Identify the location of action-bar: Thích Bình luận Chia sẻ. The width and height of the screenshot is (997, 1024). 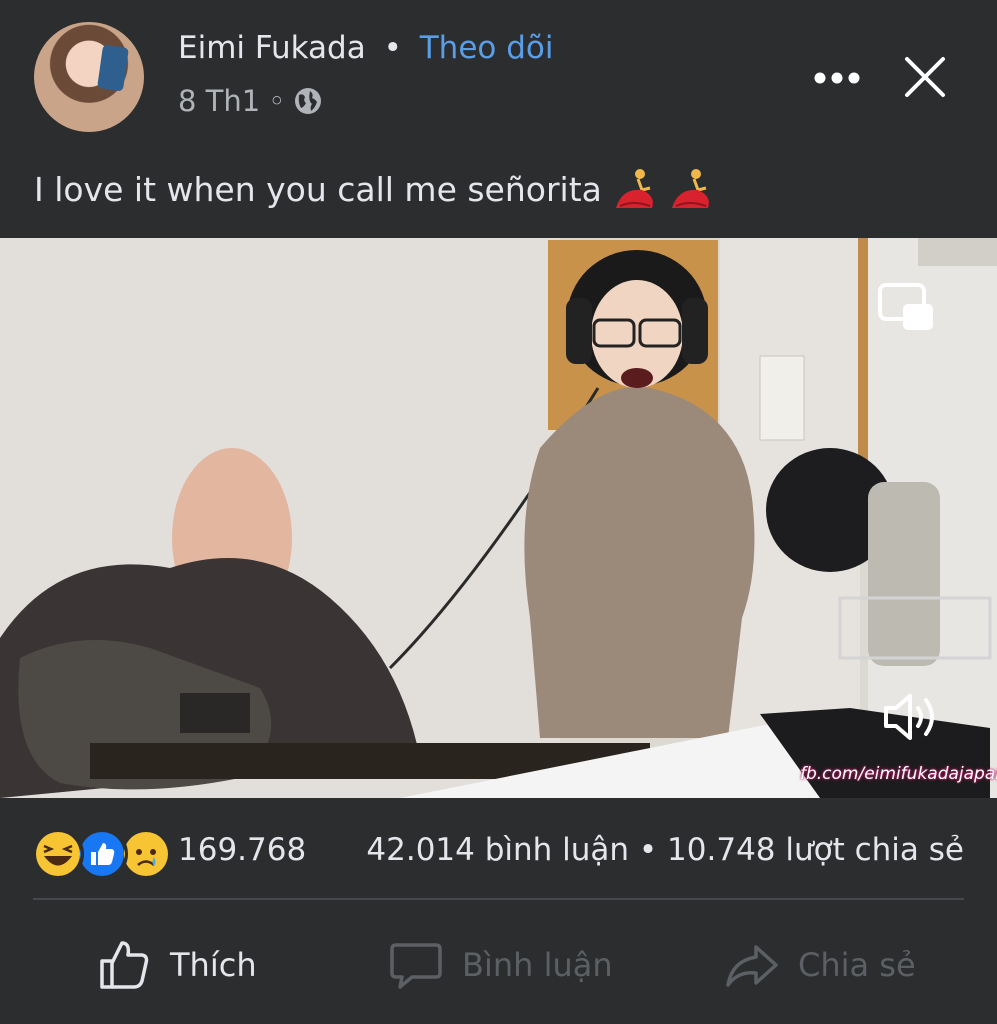
(498, 965).